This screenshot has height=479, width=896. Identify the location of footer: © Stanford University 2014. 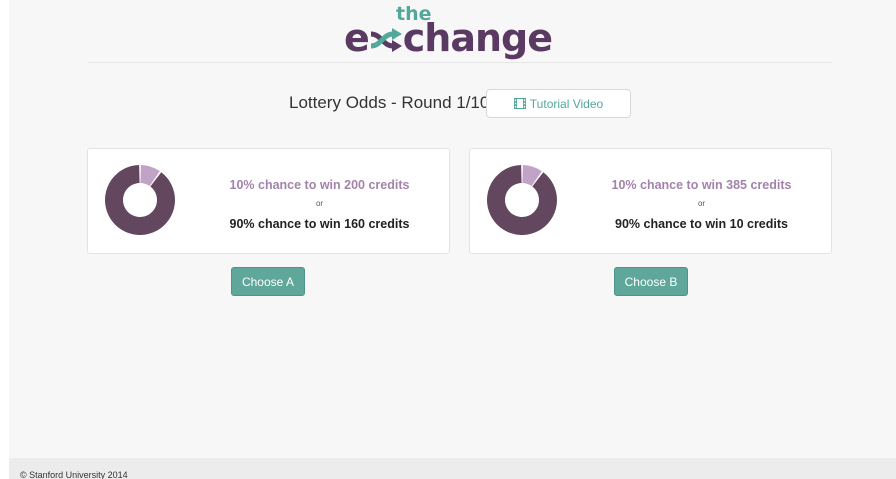
(452, 468).